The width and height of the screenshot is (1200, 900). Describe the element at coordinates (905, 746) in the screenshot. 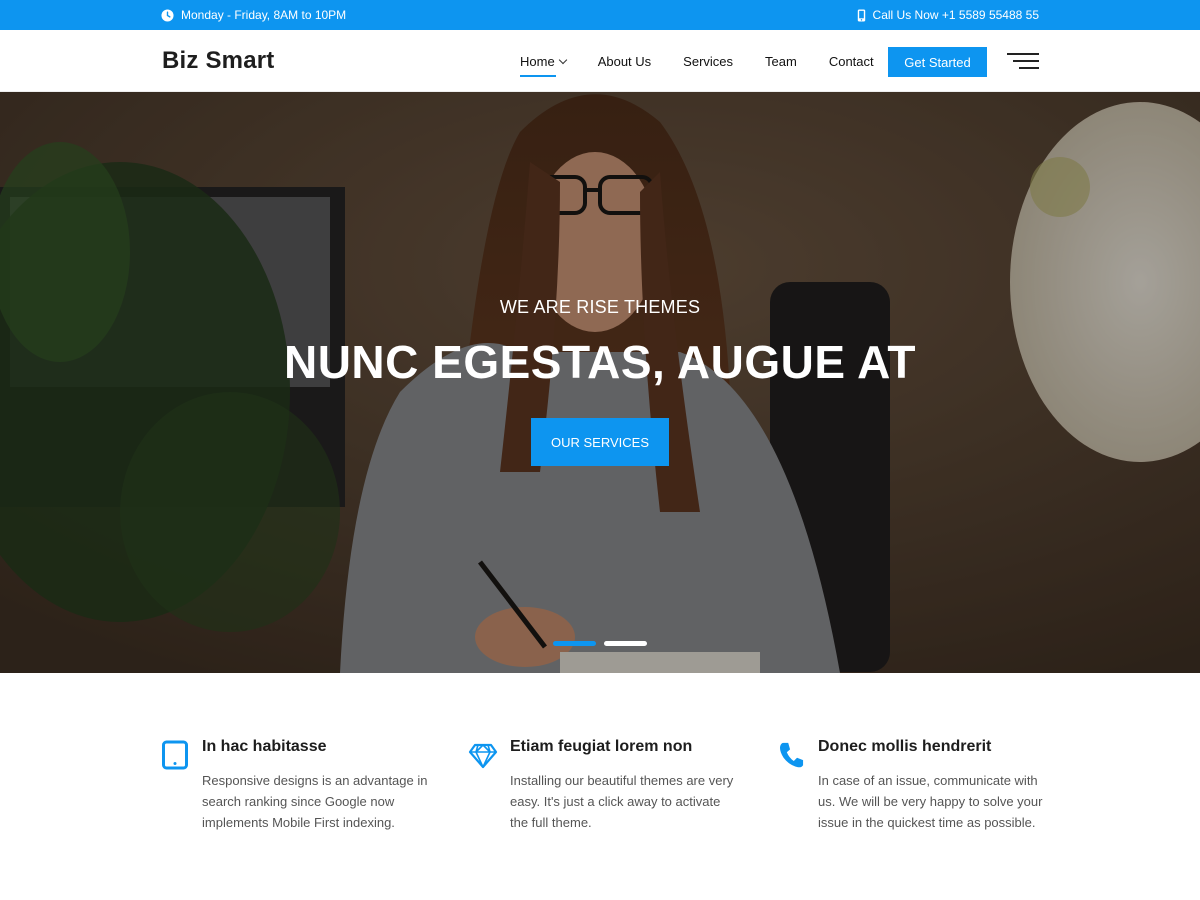

I see `feature-title: Donec mollis hendrerit` at that location.